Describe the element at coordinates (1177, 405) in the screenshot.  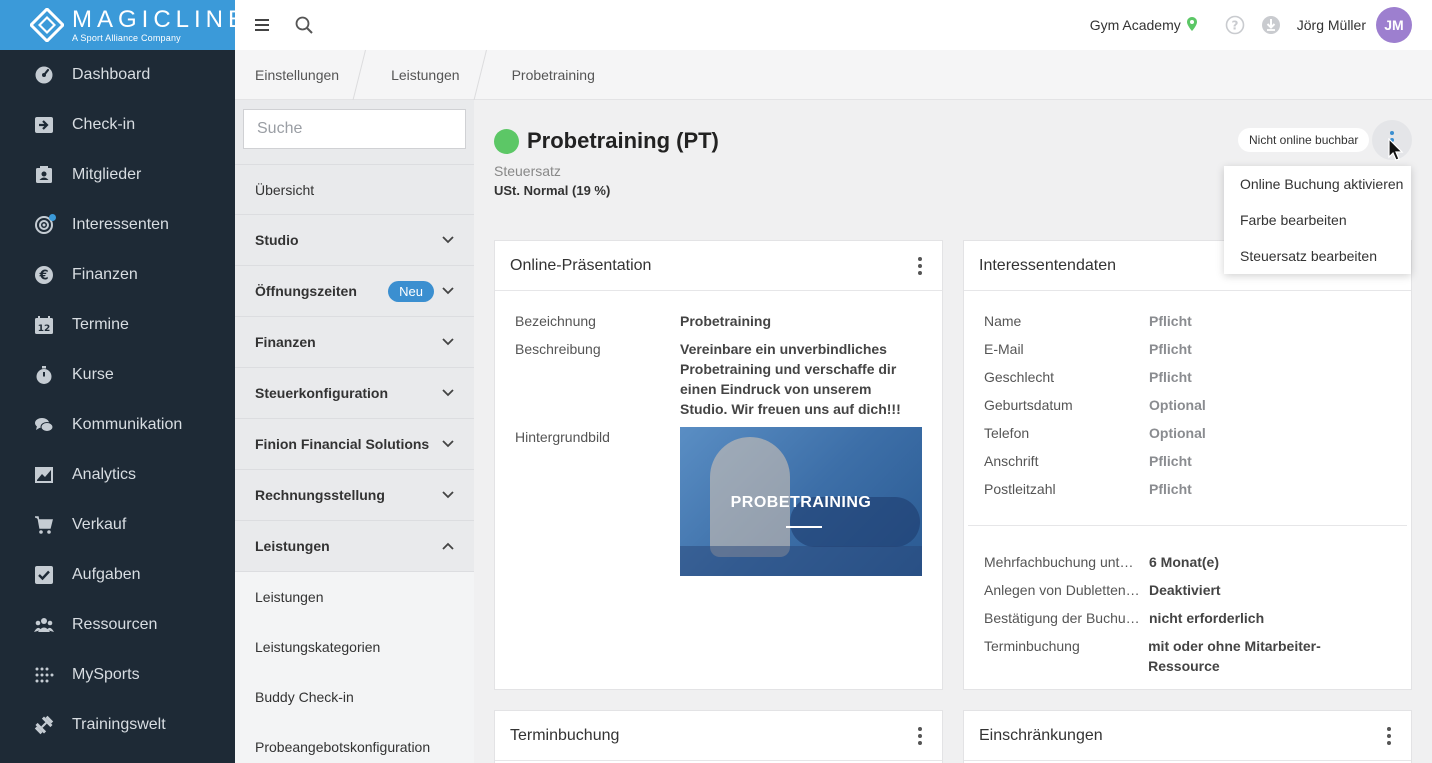
I see `field-value: Optional` at that location.